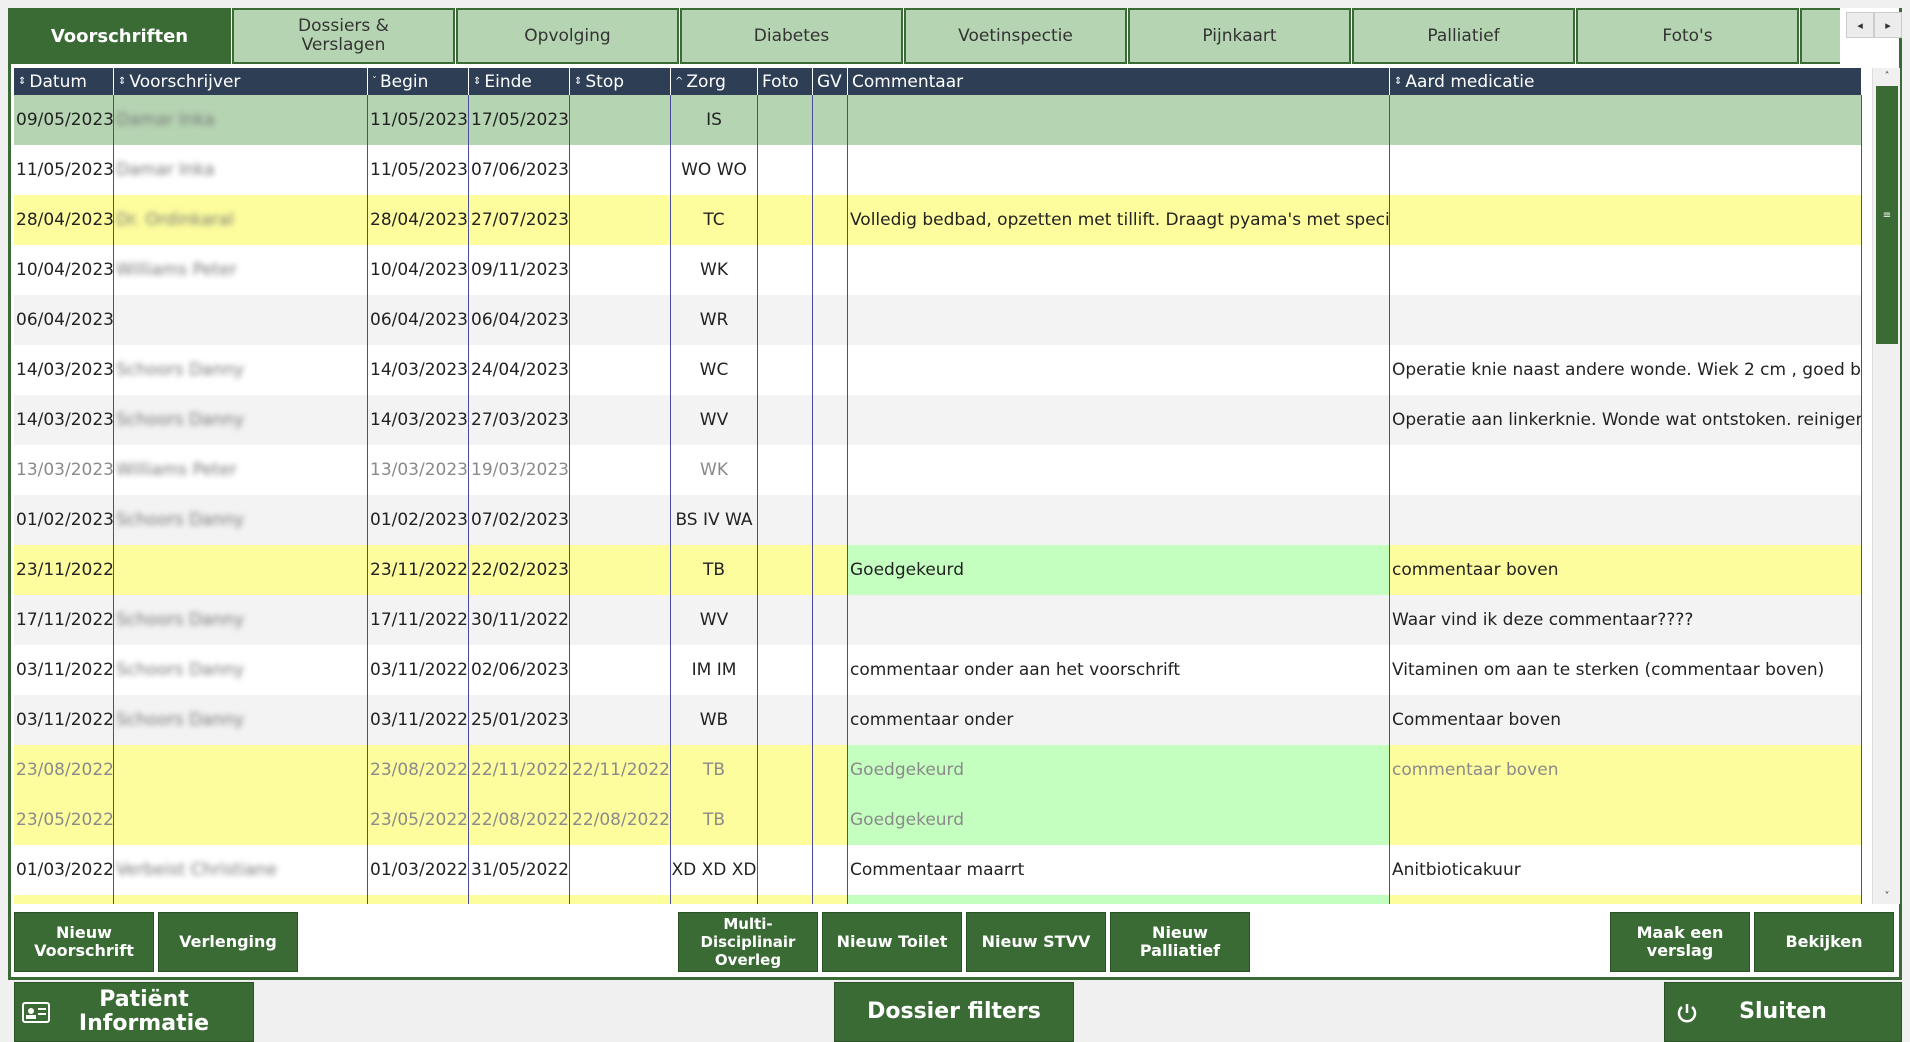 This screenshot has width=1910, height=1042. I want to click on close-button: Sluiten, so click(1783, 1012).